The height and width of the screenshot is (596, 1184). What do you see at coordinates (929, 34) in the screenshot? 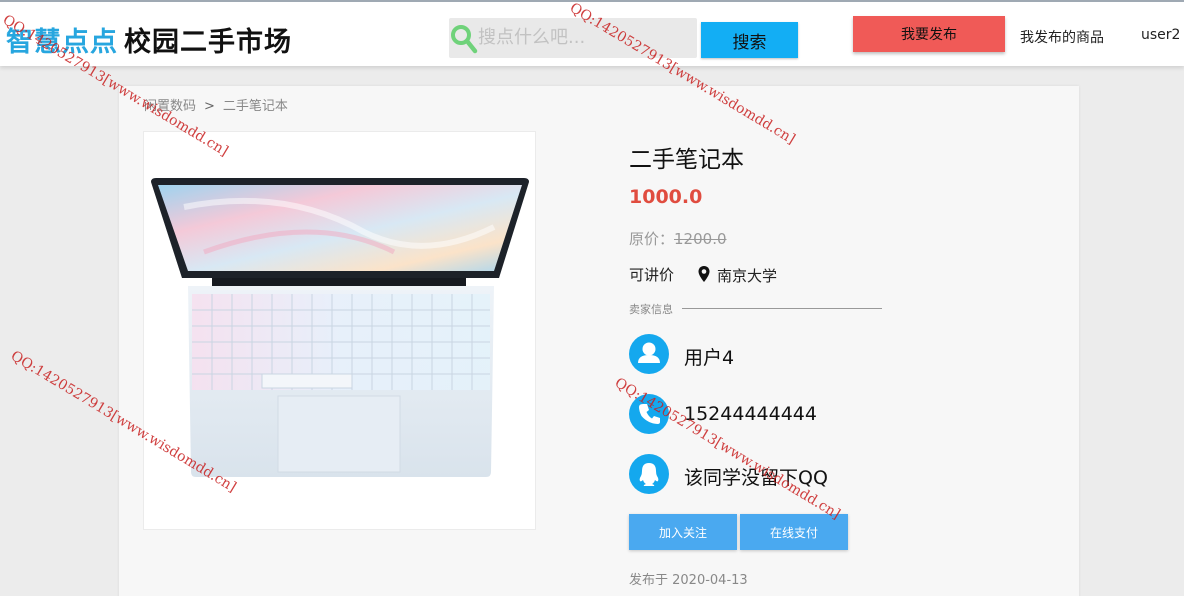
I see `publish-button: 我要发布` at bounding box center [929, 34].